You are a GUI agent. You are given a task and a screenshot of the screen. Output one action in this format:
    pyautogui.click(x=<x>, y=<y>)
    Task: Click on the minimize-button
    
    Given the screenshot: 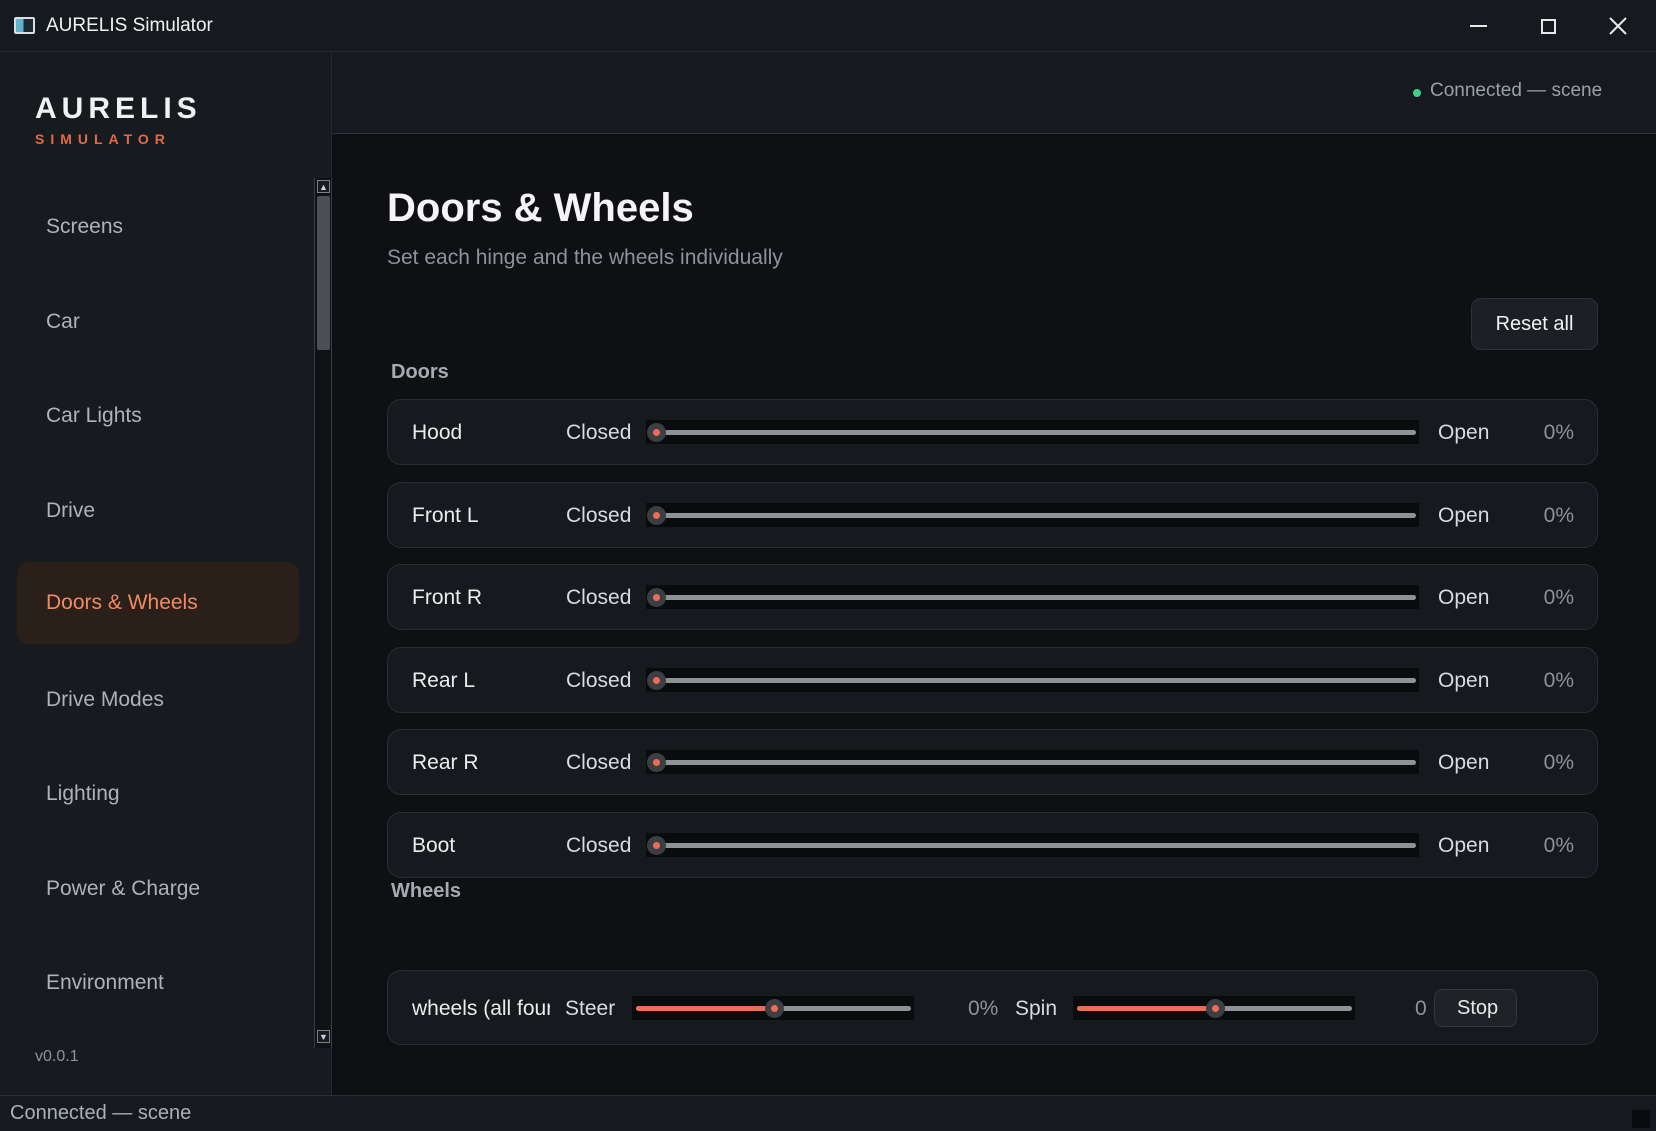 What is the action you would take?
    pyautogui.click(x=1478, y=26)
    